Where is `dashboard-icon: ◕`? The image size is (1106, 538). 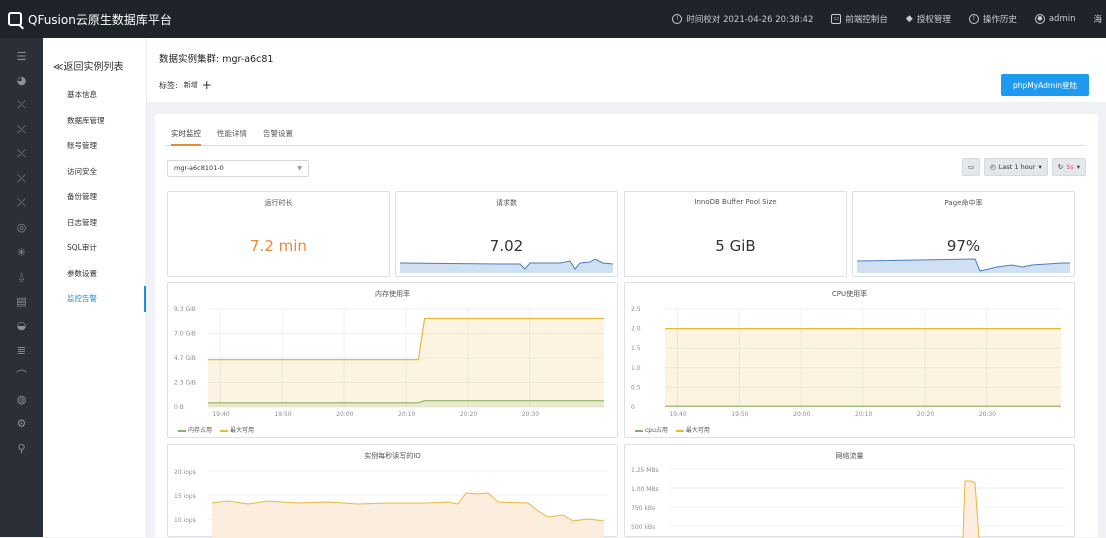 dashboard-icon: ◕ is located at coordinates (21, 81).